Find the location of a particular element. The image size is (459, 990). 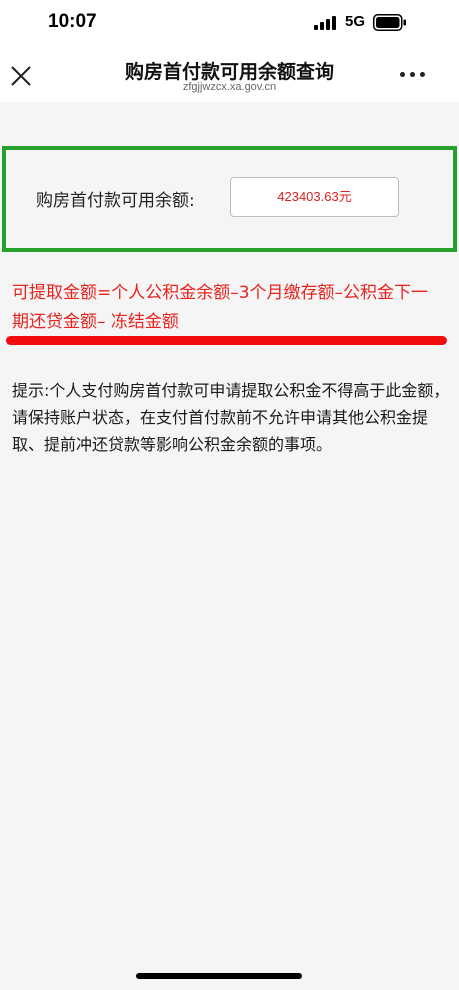

page-title: 购房首付款可用余额查询 is located at coordinates (229, 72).